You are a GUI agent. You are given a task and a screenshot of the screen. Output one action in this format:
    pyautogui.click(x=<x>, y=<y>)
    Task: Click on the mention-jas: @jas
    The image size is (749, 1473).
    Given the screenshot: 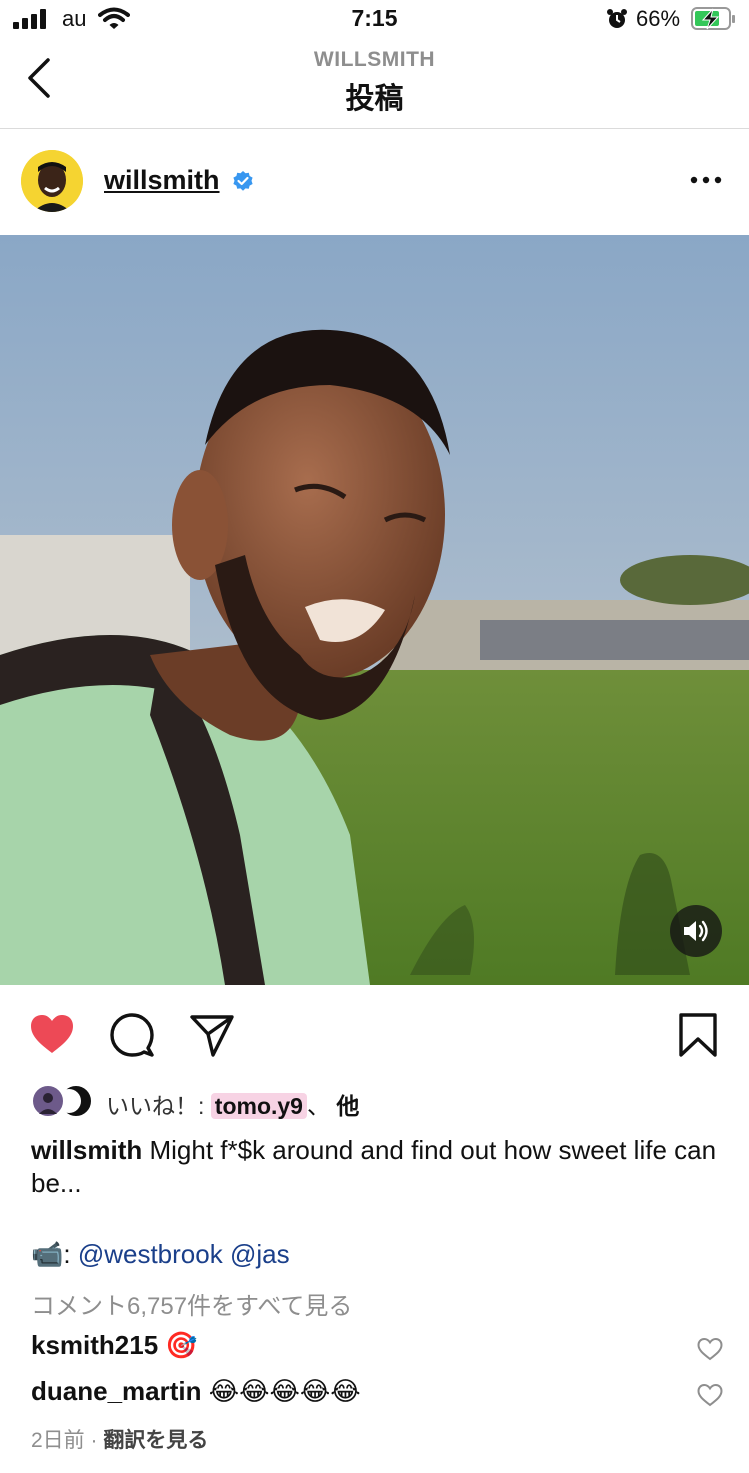 What is the action you would take?
    pyautogui.click(x=260, y=1254)
    